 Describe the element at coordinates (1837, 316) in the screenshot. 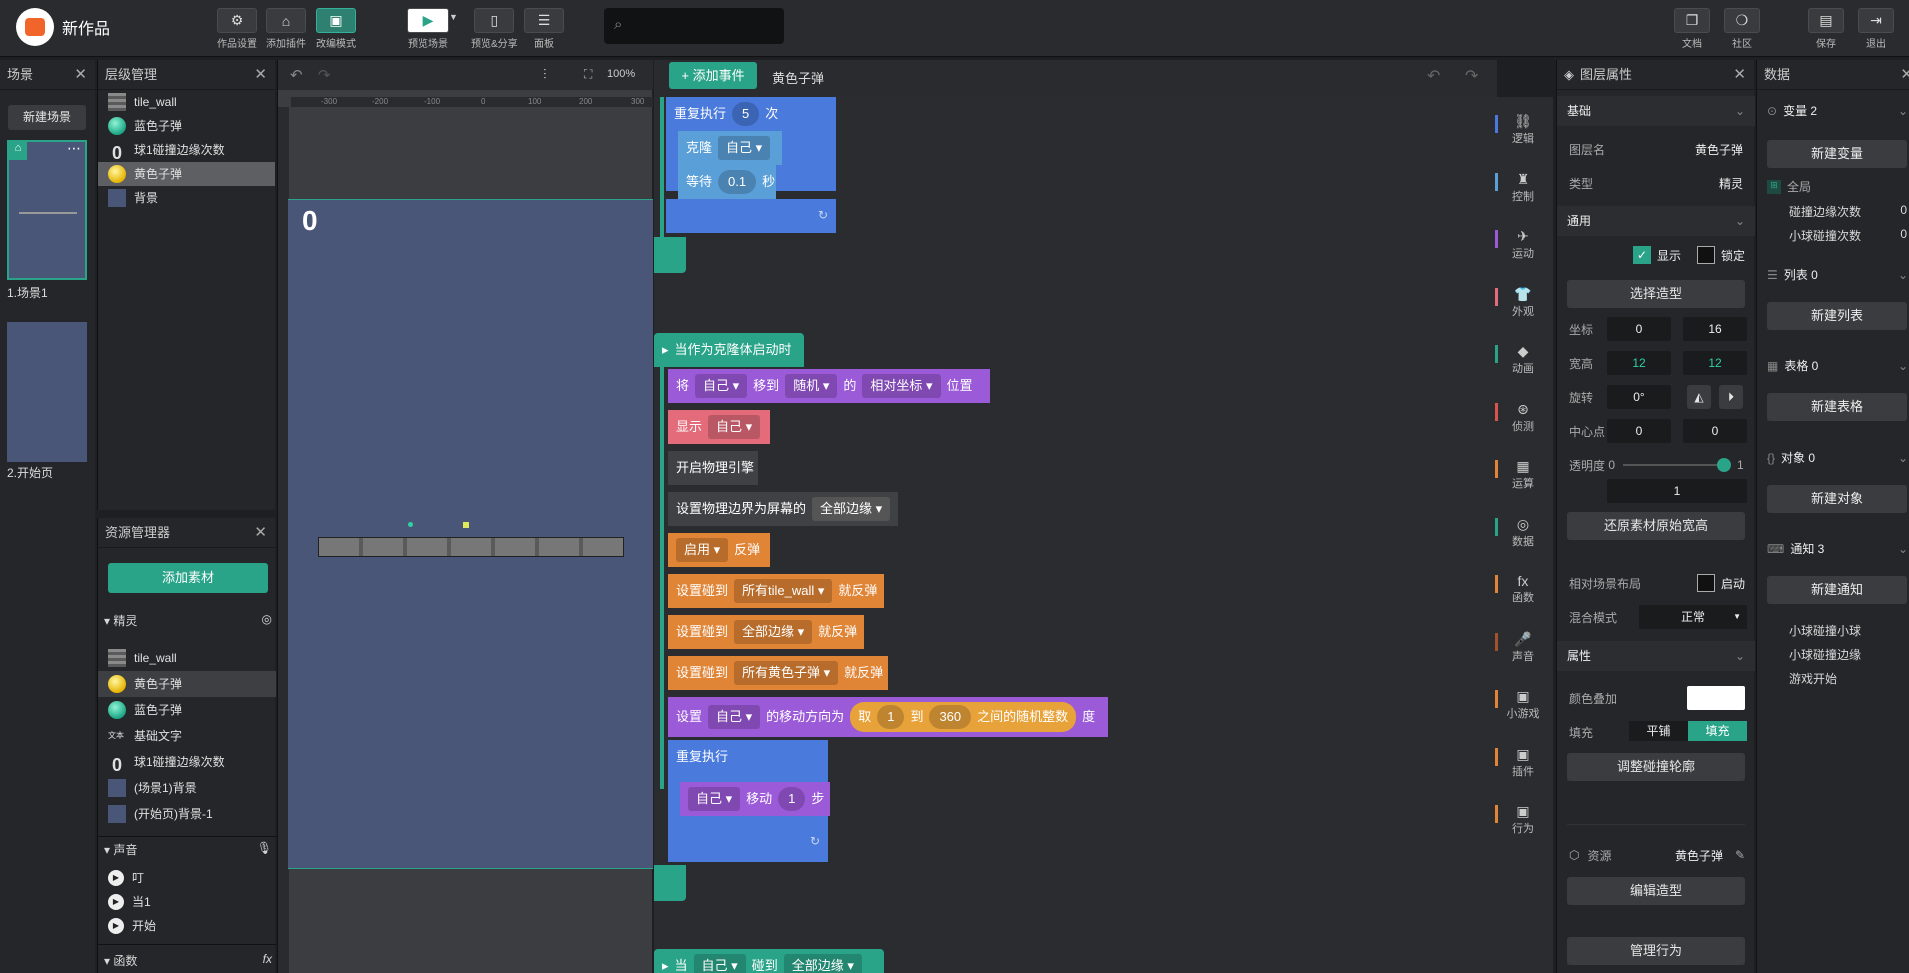

I see `new-list-button: 新建列表` at that location.